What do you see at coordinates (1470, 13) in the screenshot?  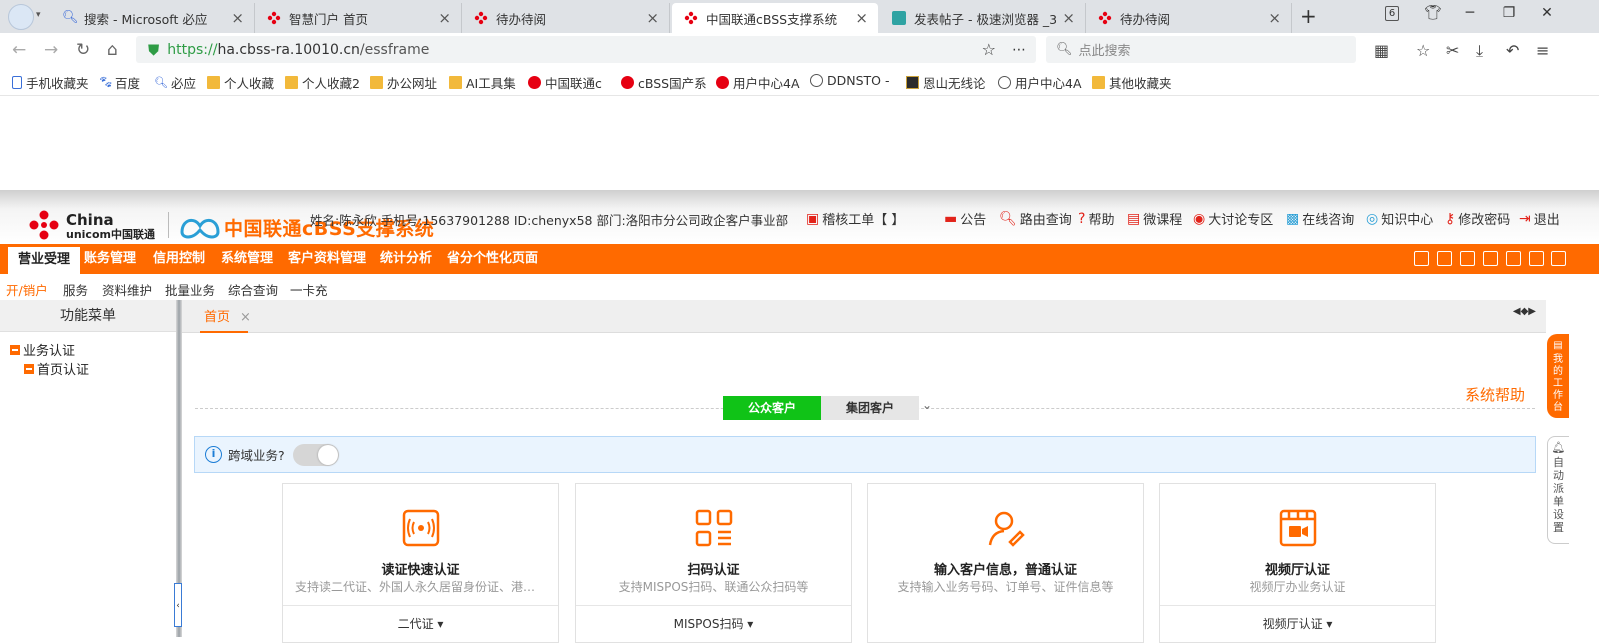 I see `minimize-icon: ─` at bounding box center [1470, 13].